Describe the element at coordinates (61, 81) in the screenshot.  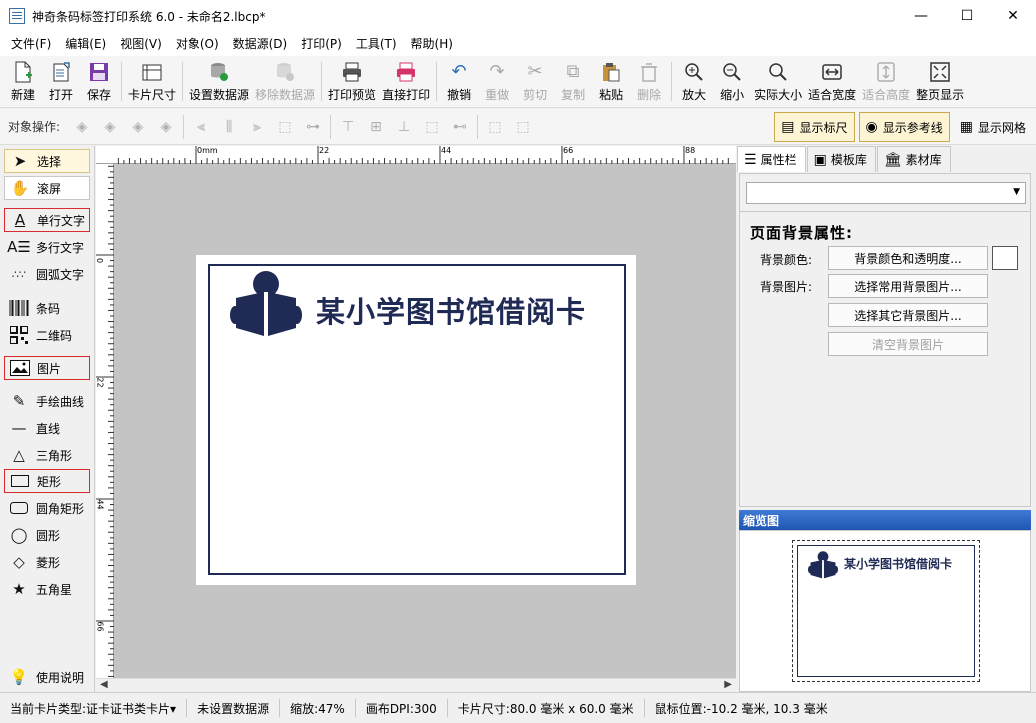
I see `open-button: 打开` at that location.